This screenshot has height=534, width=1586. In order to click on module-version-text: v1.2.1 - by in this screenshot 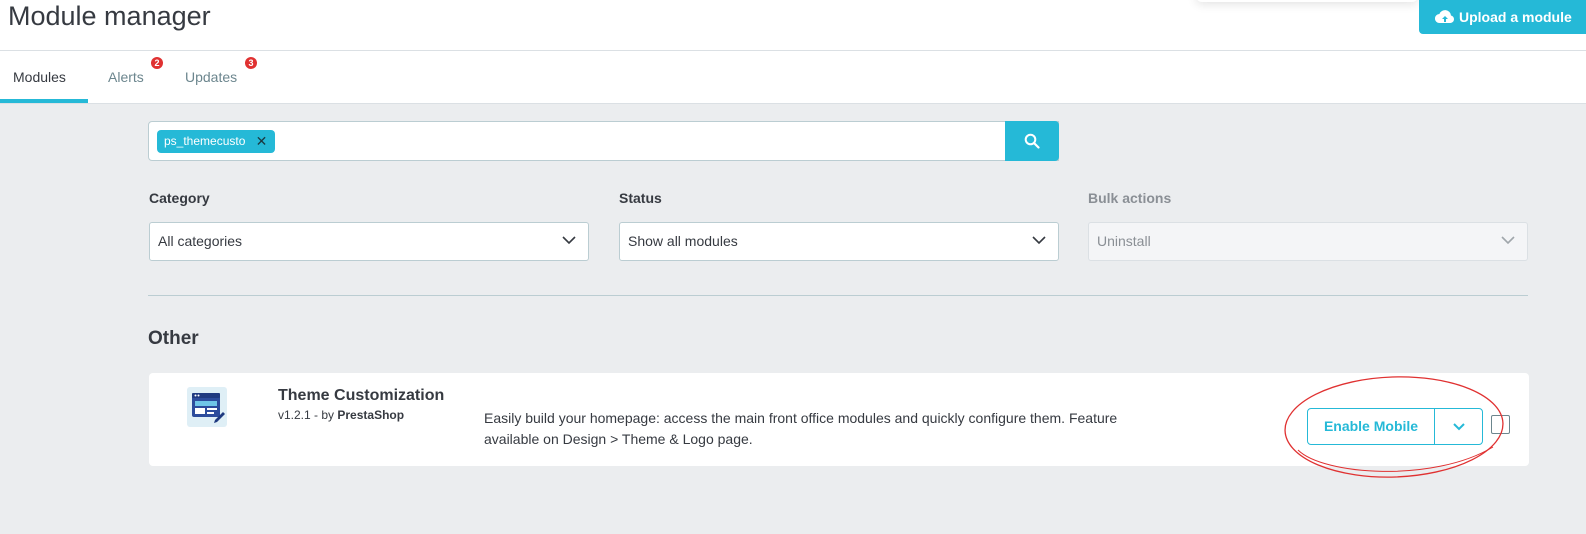, I will do `click(308, 415)`.